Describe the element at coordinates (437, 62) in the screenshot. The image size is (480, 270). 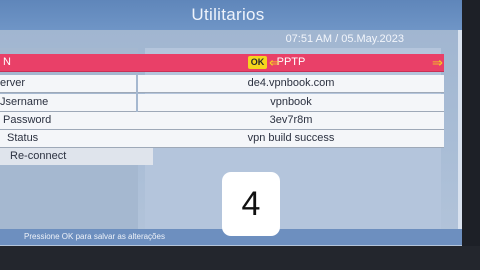
I see `arrow-right-icon: ⇒` at that location.